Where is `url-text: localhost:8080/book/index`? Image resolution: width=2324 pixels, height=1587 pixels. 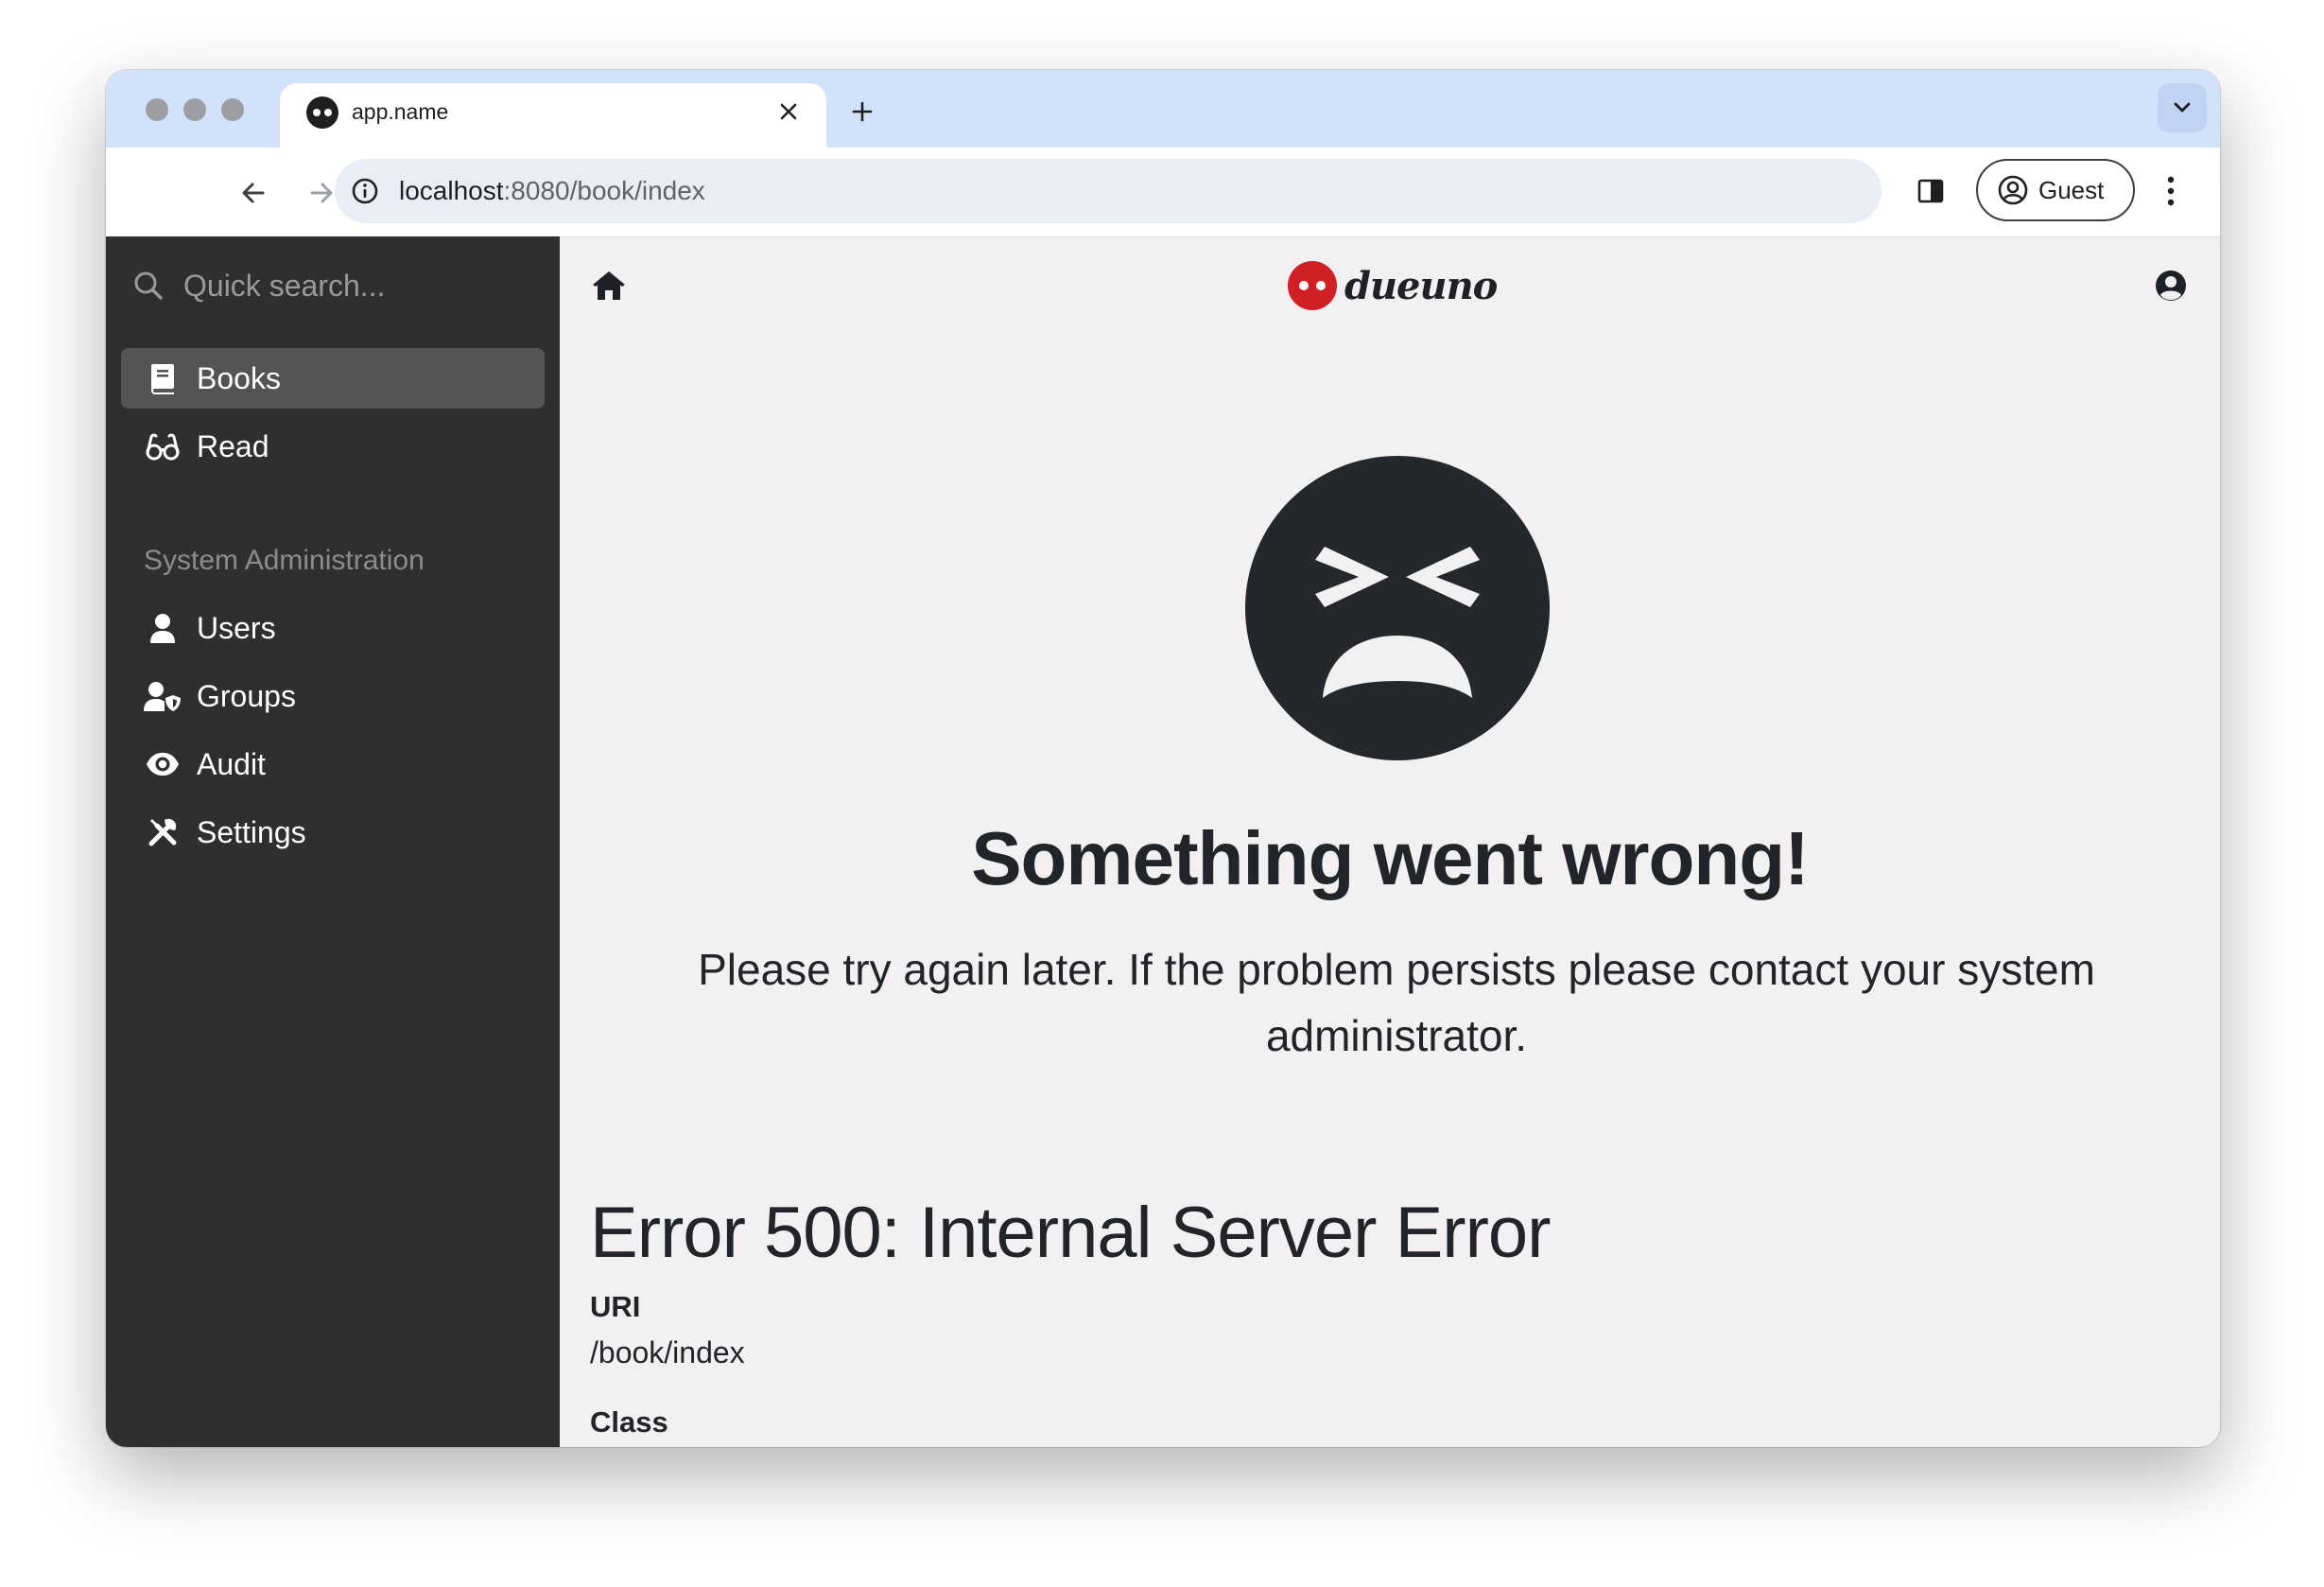
url-text: localhost:8080/book/index is located at coordinates (552, 191).